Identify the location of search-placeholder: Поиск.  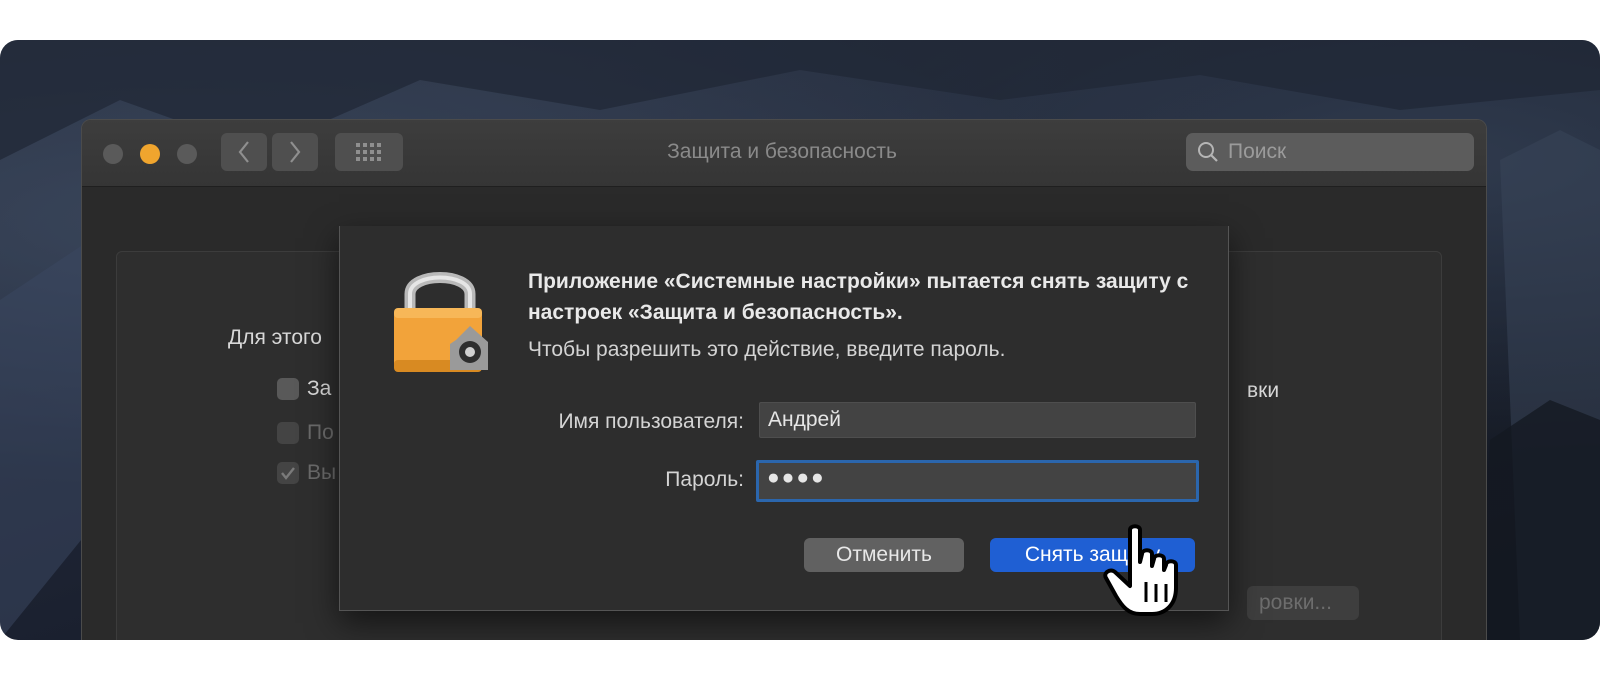
(1257, 151).